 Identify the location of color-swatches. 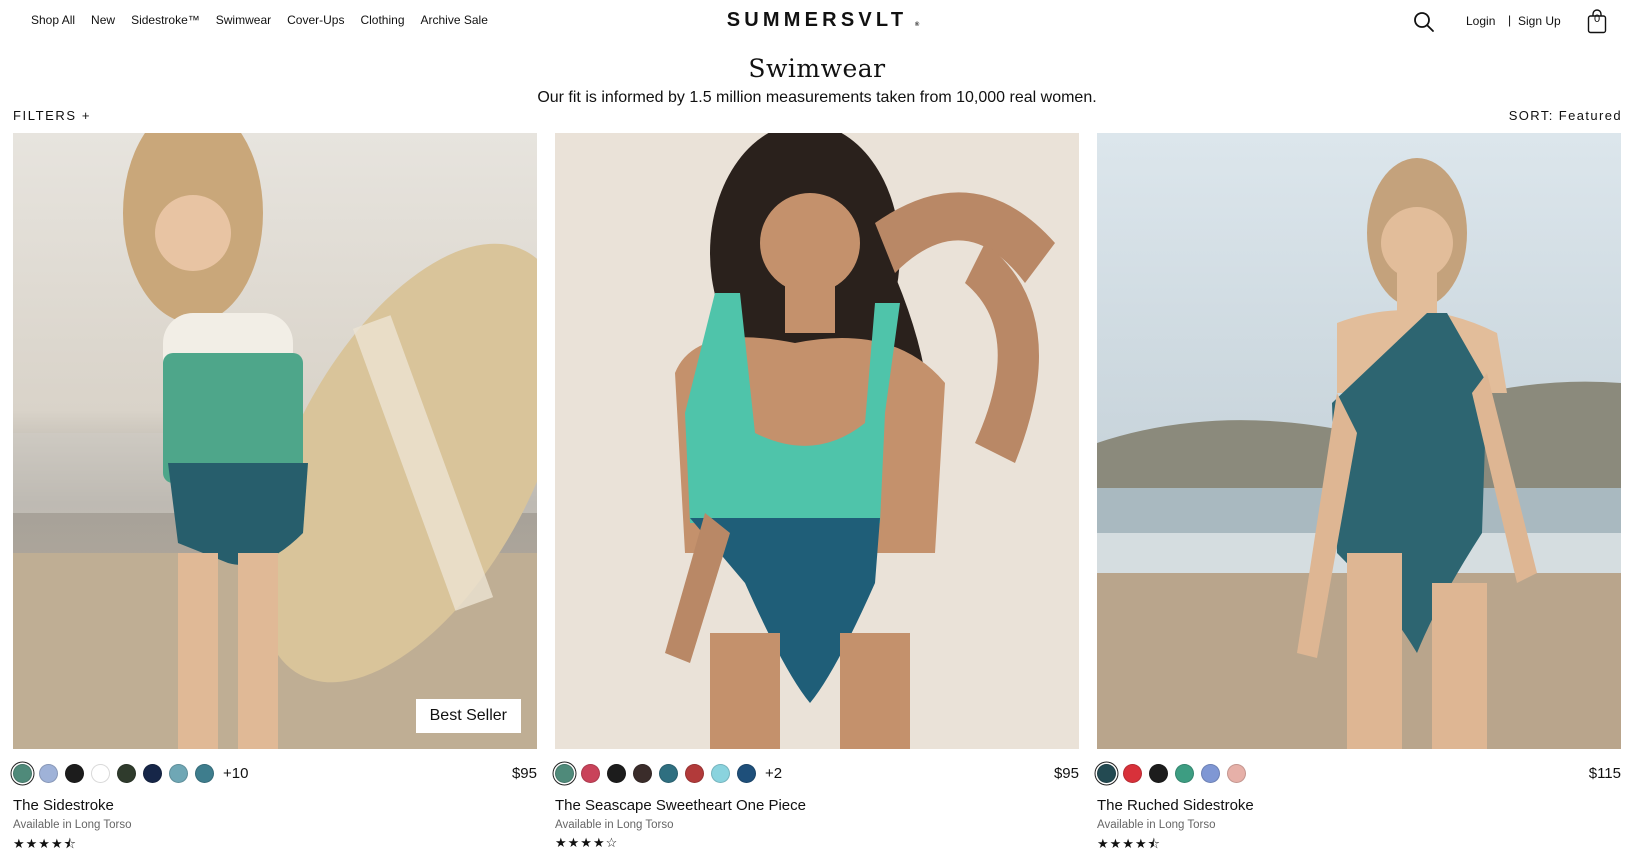
(1171, 773).